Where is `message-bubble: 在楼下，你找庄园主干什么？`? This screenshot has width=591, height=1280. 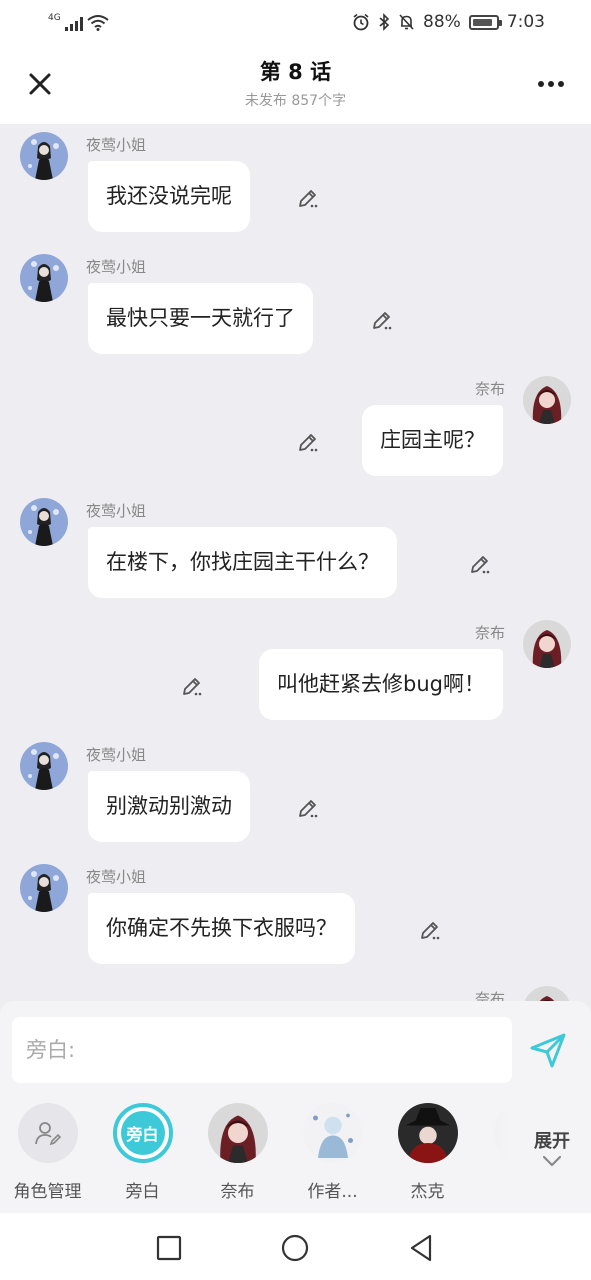
message-bubble: 在楼下，你找庄园主干什么？ is located at coordinates (242, 562).